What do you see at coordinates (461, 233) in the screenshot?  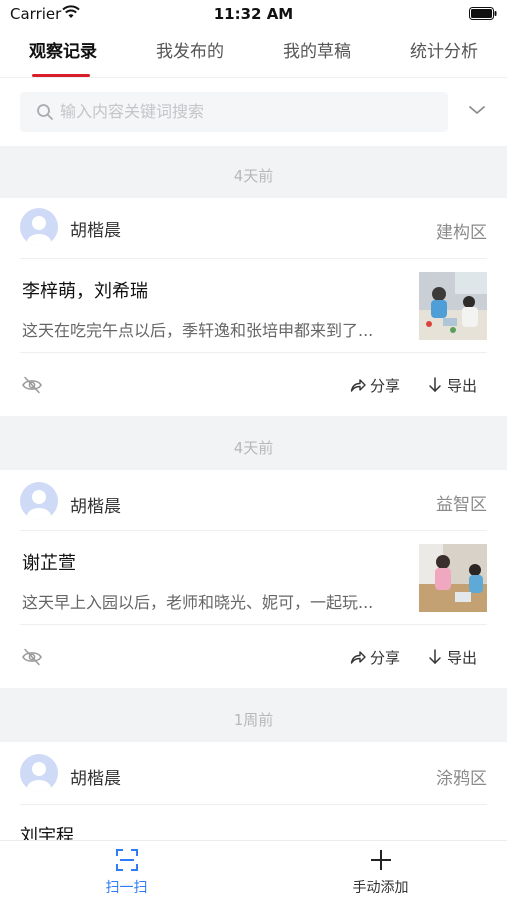 I see `area-label: 建构区` at bounding box center [461, 233].